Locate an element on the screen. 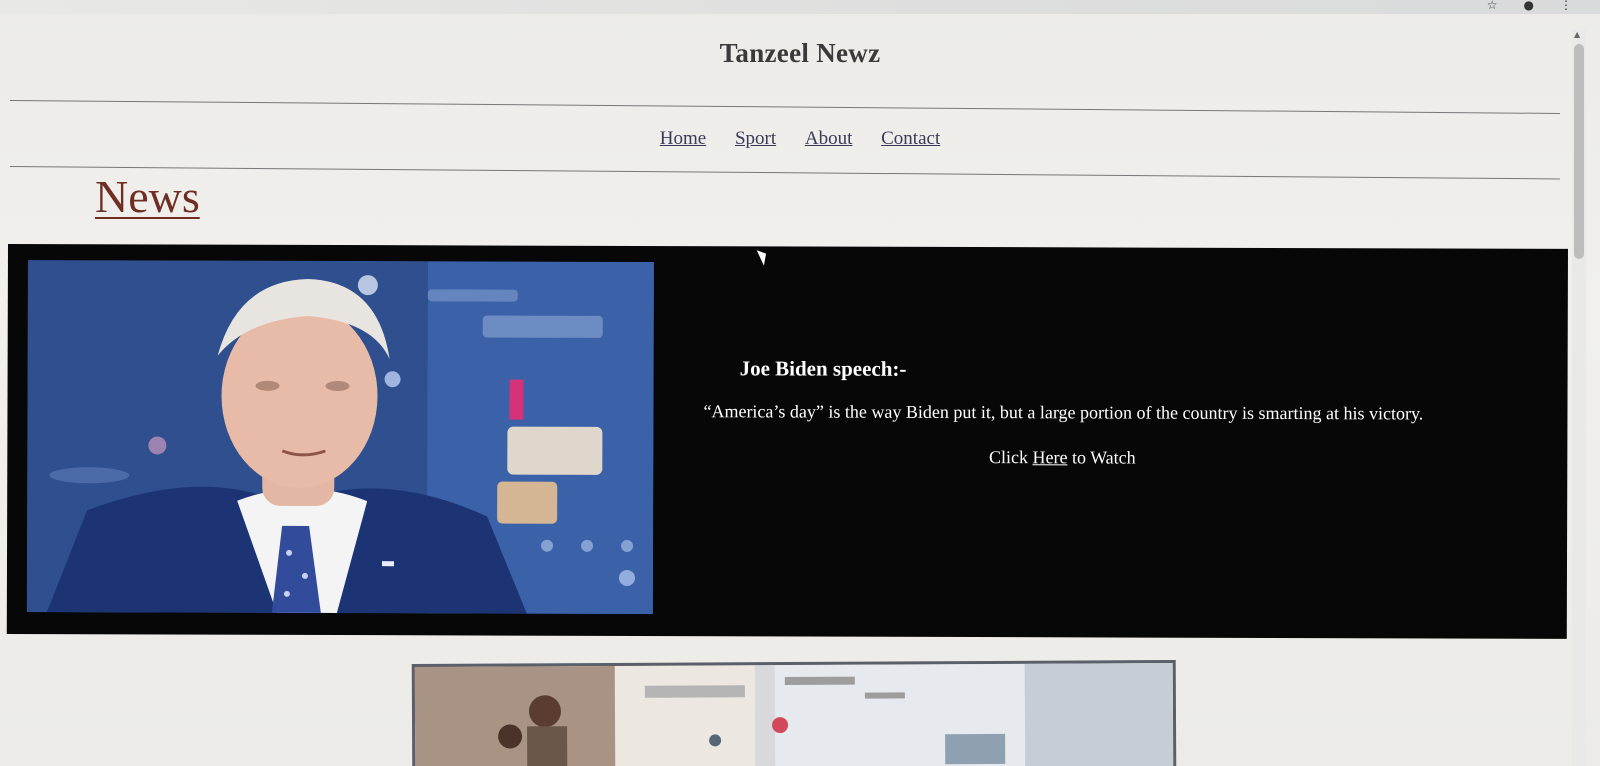 The height and width of the screenshot is (766, 1600). nav-link-sport: Sport is located at coordinates (755, 138).